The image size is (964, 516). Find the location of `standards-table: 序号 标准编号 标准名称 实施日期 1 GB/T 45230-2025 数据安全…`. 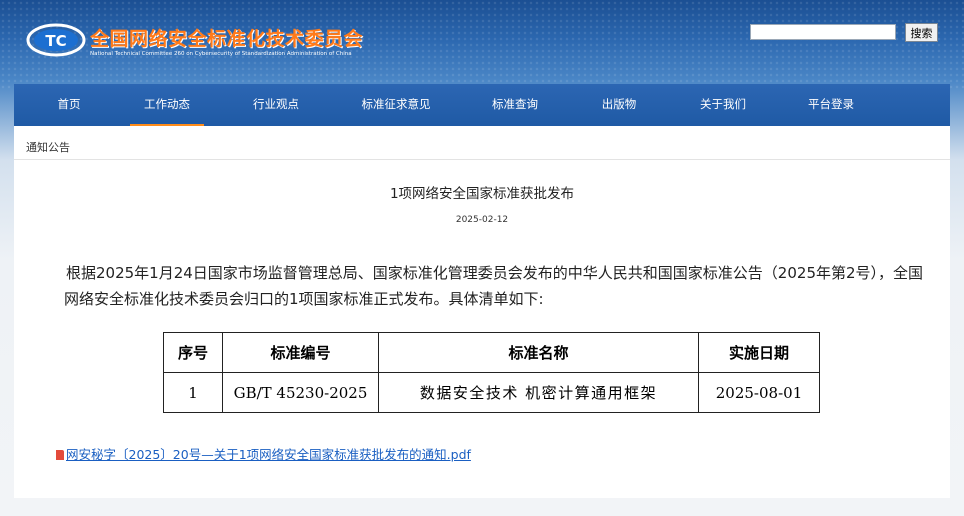

standards-table: 序号 标准编号 标准名称 实施日期 1 GB/T 45230-2025 数据安全… is located at coordinates (491, 372).